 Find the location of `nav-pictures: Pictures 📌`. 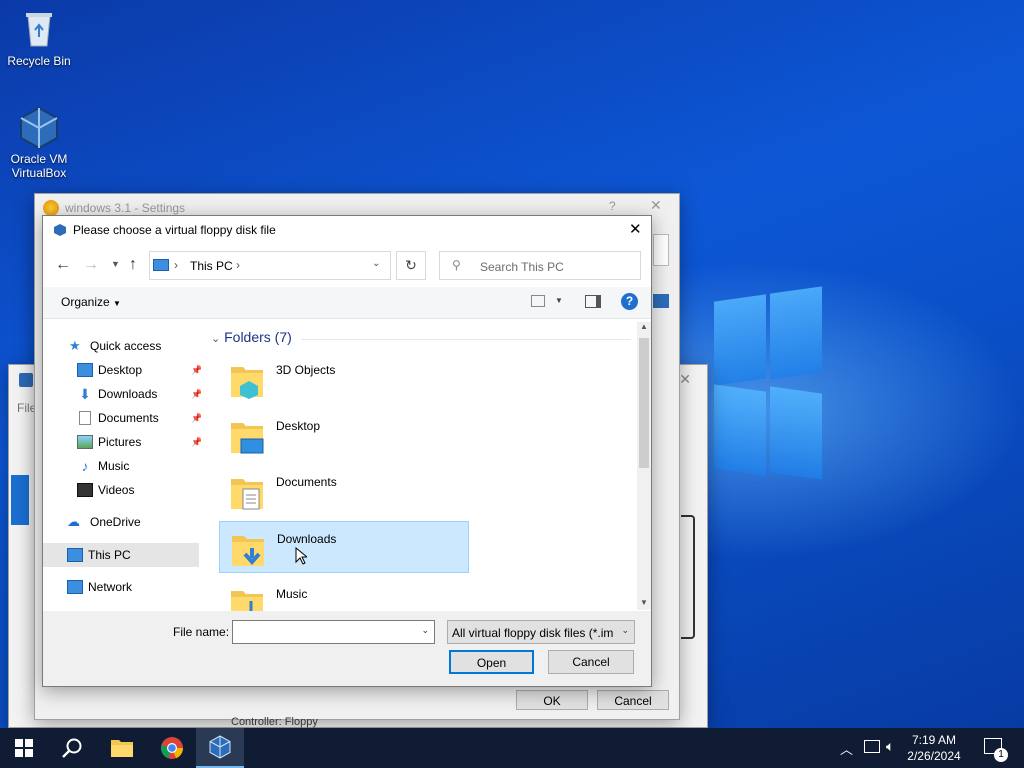

nav-pictures: Pictures 📌 is located at coordinates (139, 442).